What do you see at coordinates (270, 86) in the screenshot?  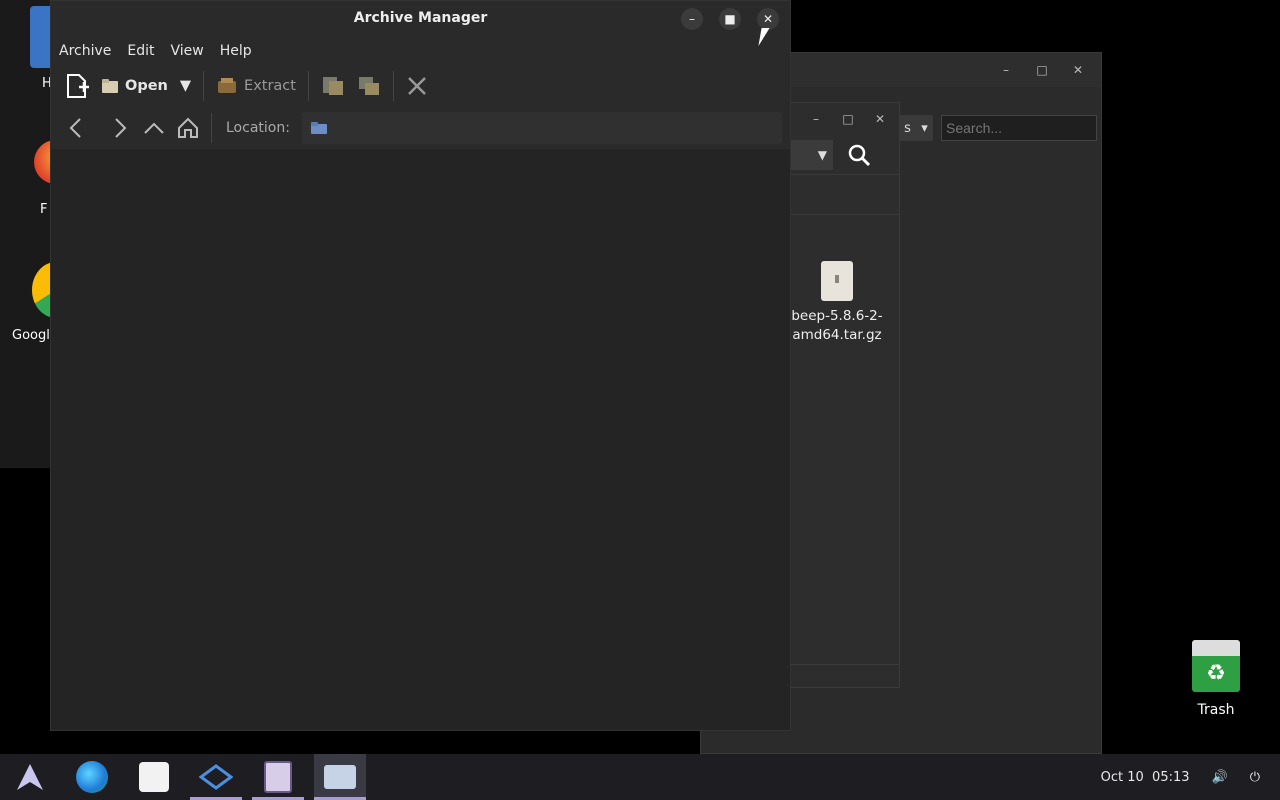 I see `extract-label: Extract` at bounding box center [270, 86].